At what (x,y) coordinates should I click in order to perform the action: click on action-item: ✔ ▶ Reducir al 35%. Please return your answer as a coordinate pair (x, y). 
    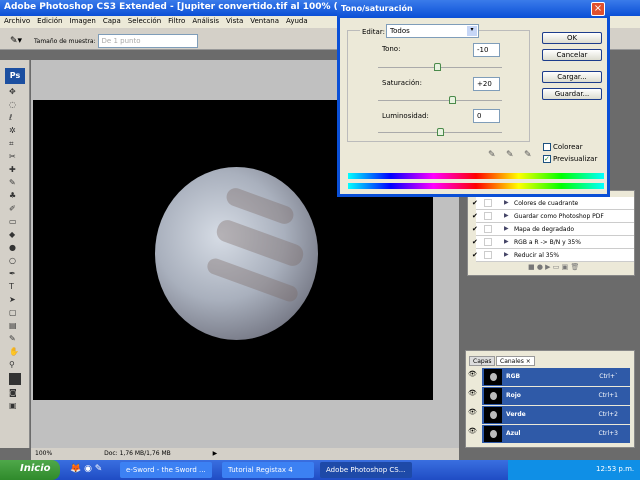
    Looking at the image, I should click on (553, 255).